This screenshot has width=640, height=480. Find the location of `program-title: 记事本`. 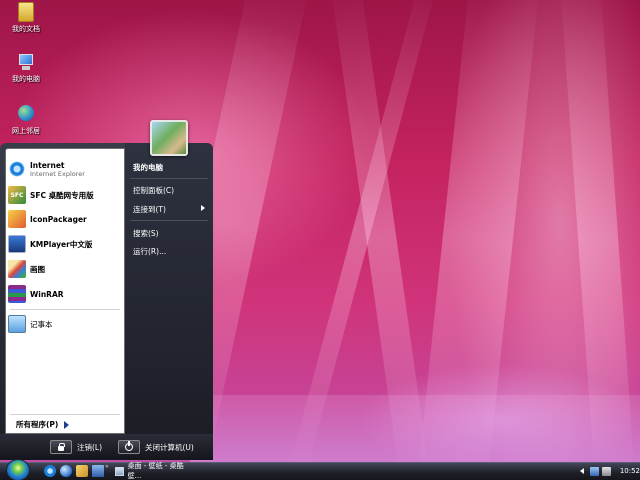

program-title: 记事本 is located at coordinates (41, 324).